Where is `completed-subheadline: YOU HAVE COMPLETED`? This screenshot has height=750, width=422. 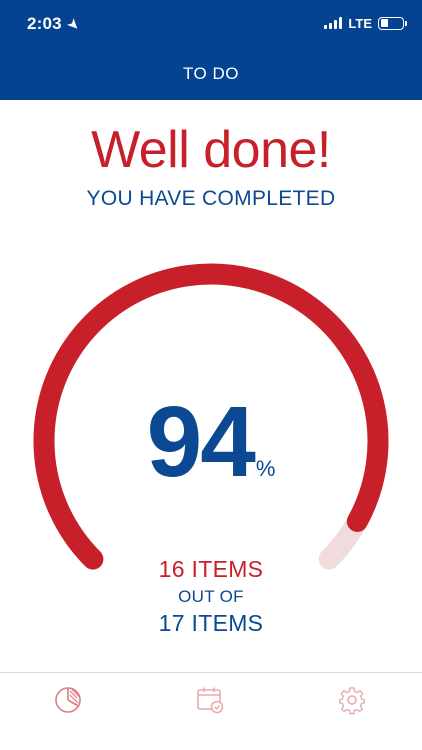 completed-subheadline: YOU HAVE COMPLETED is located at coordinates (211, 198).